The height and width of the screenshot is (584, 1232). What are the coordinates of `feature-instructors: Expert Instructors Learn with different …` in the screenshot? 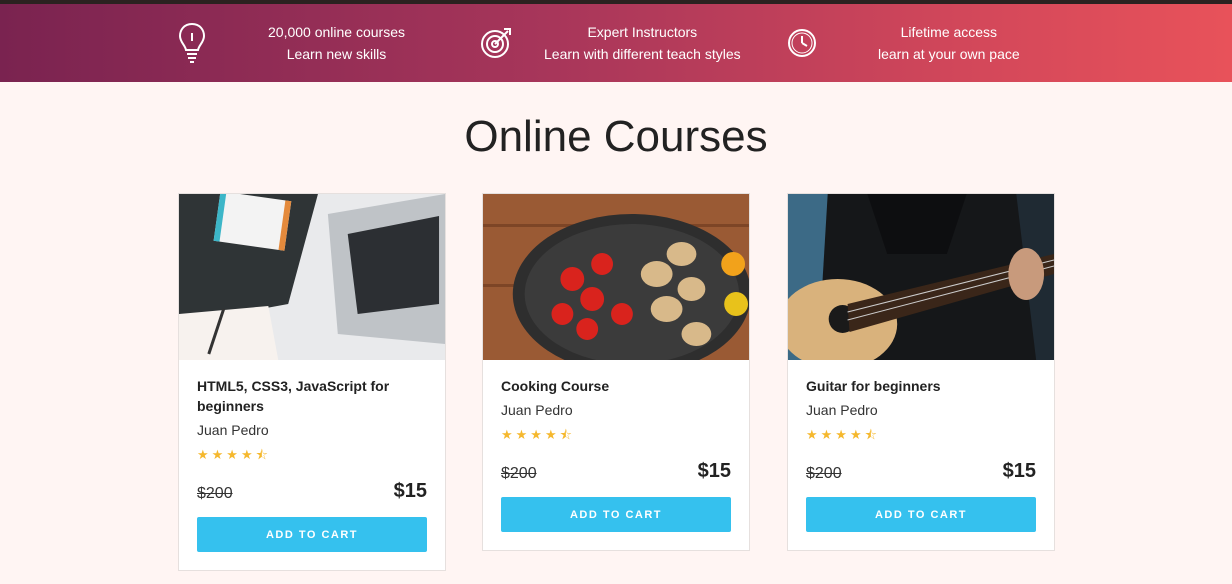 It's located at (609, 43).